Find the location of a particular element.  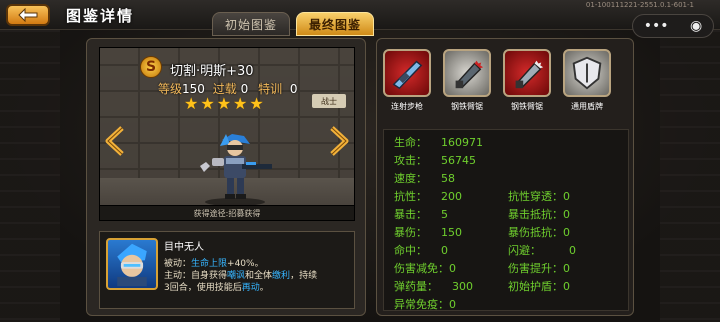

equipment-label: 连射步枪 is located at coordinates (407, 106).